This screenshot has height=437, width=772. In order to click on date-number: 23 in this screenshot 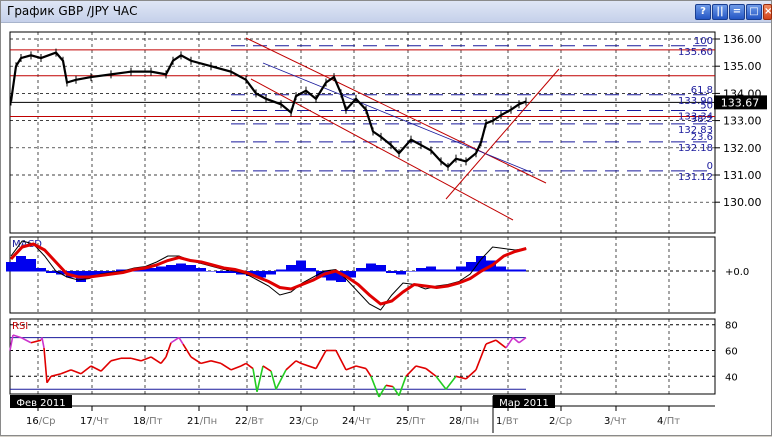, I will do `click(295, 421)`.